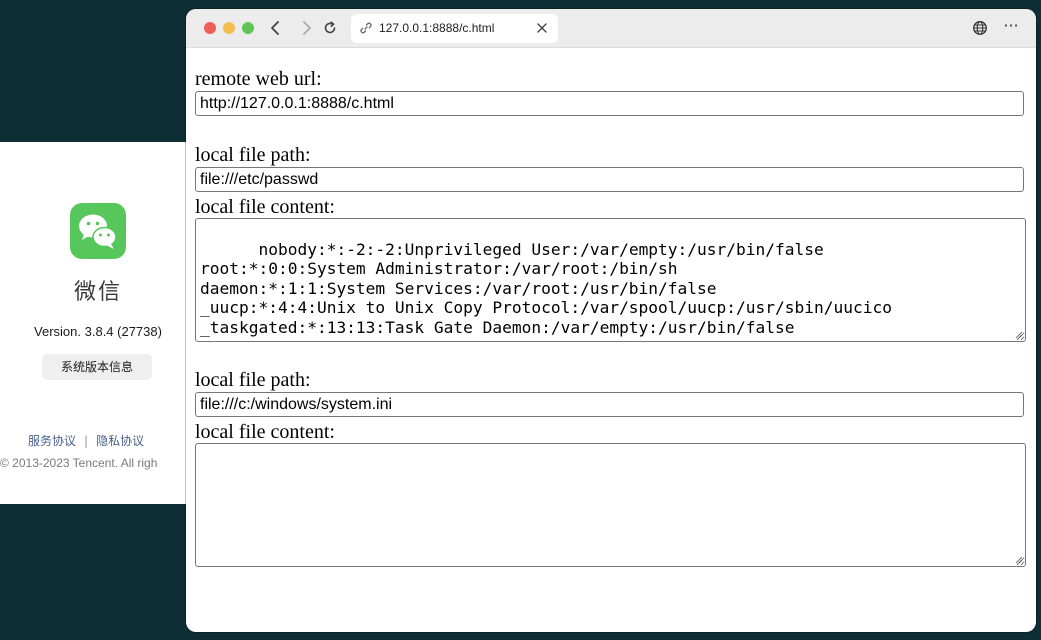  I want to click on version-text: Version. 3.8.4 (27738), so click(98, 331).